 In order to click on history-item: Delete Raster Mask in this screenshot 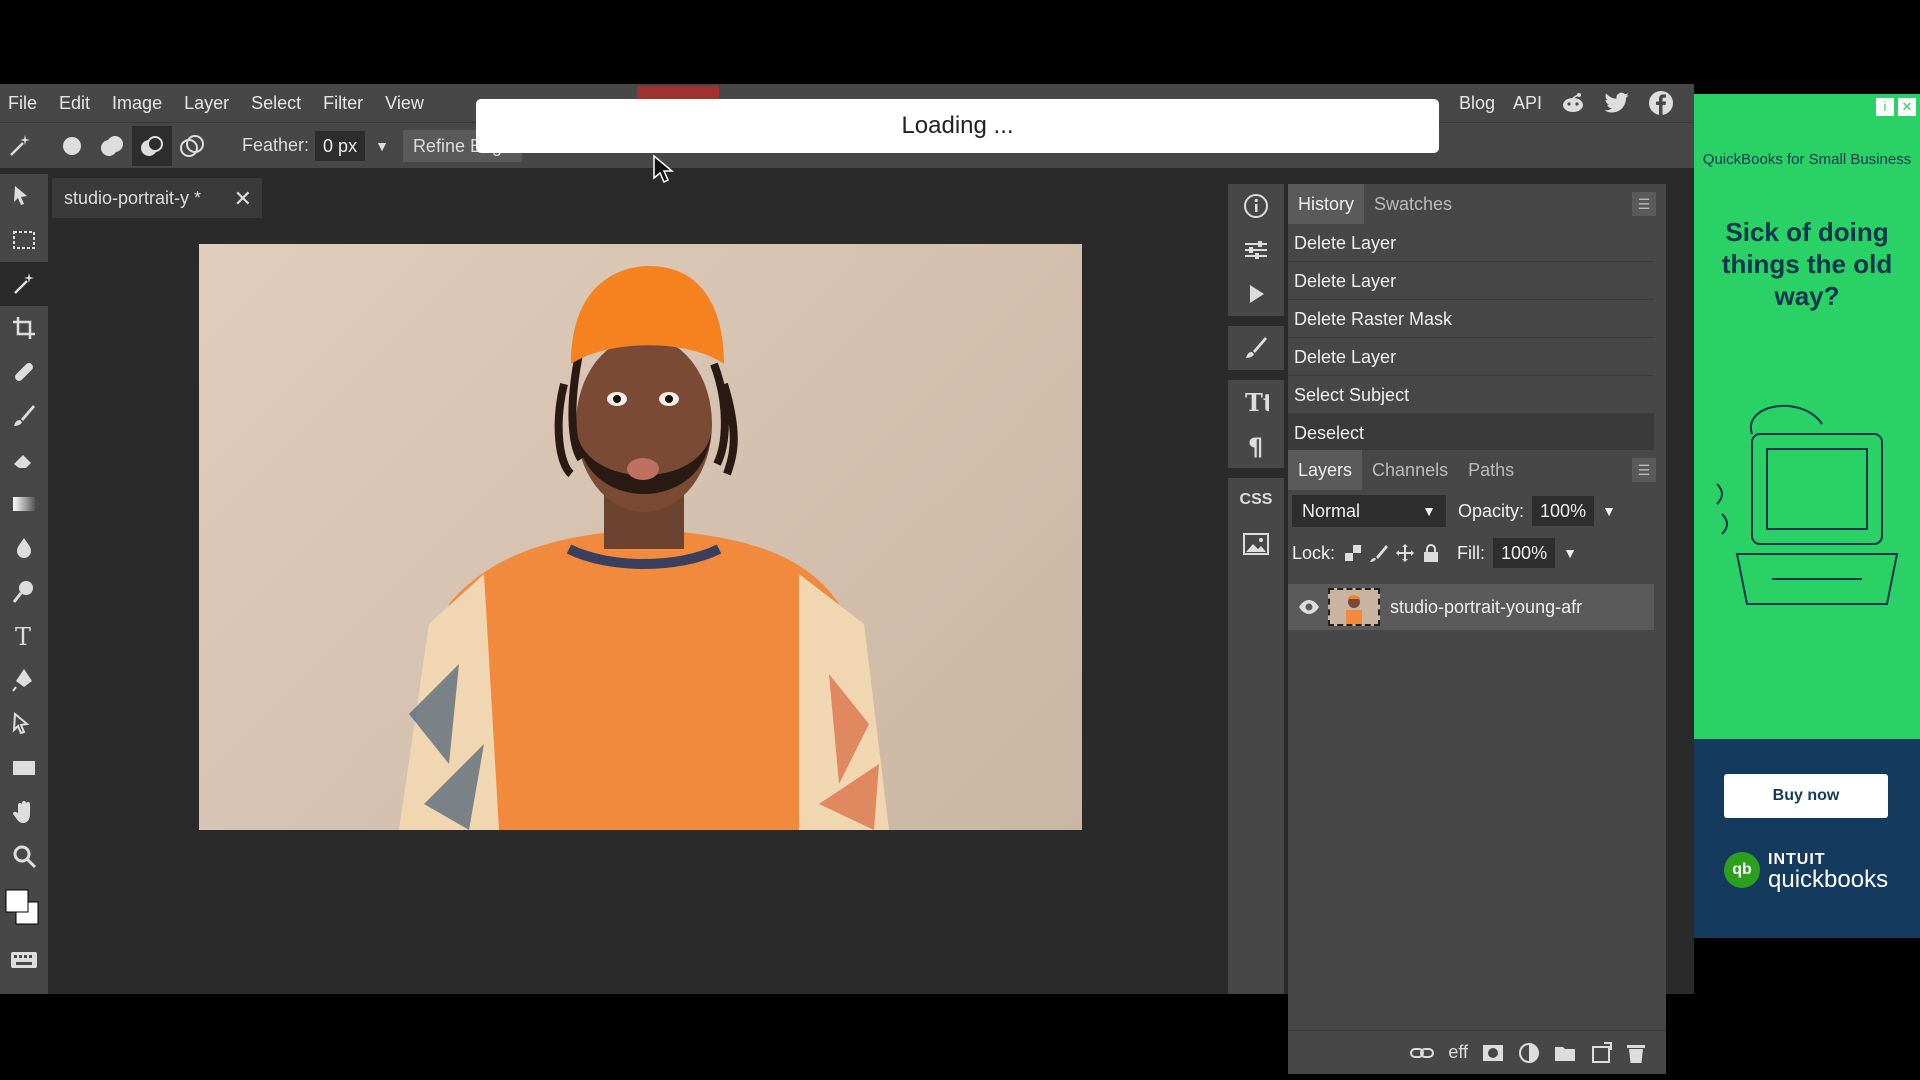, I will do `click(1471, 319)`.